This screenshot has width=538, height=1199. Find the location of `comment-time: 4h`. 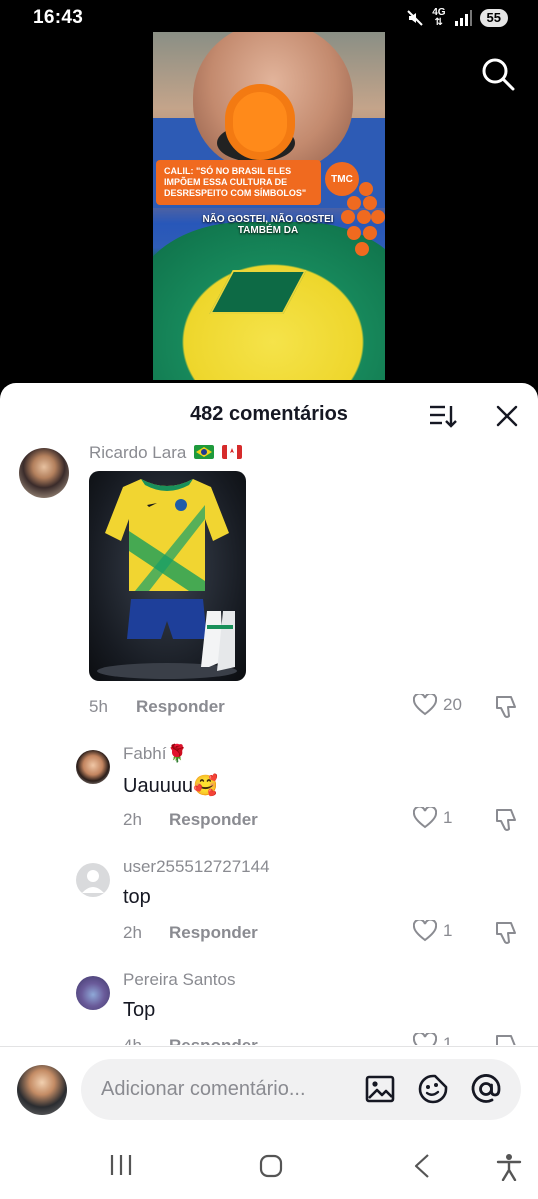

comment-time: 4h is located at coordinates (132, 1040).